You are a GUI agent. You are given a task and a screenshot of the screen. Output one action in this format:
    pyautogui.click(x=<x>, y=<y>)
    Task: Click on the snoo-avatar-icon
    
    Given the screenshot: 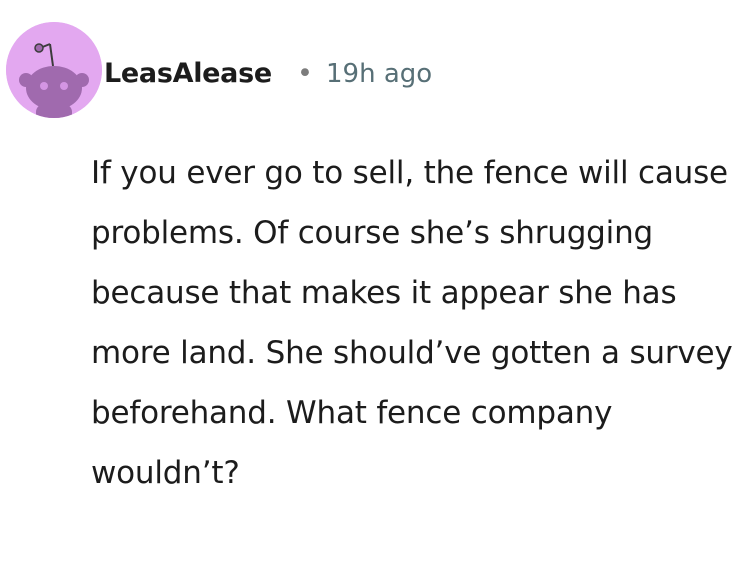 What is the action you would take?
    pyautogui.click(x=54, y=70)
    